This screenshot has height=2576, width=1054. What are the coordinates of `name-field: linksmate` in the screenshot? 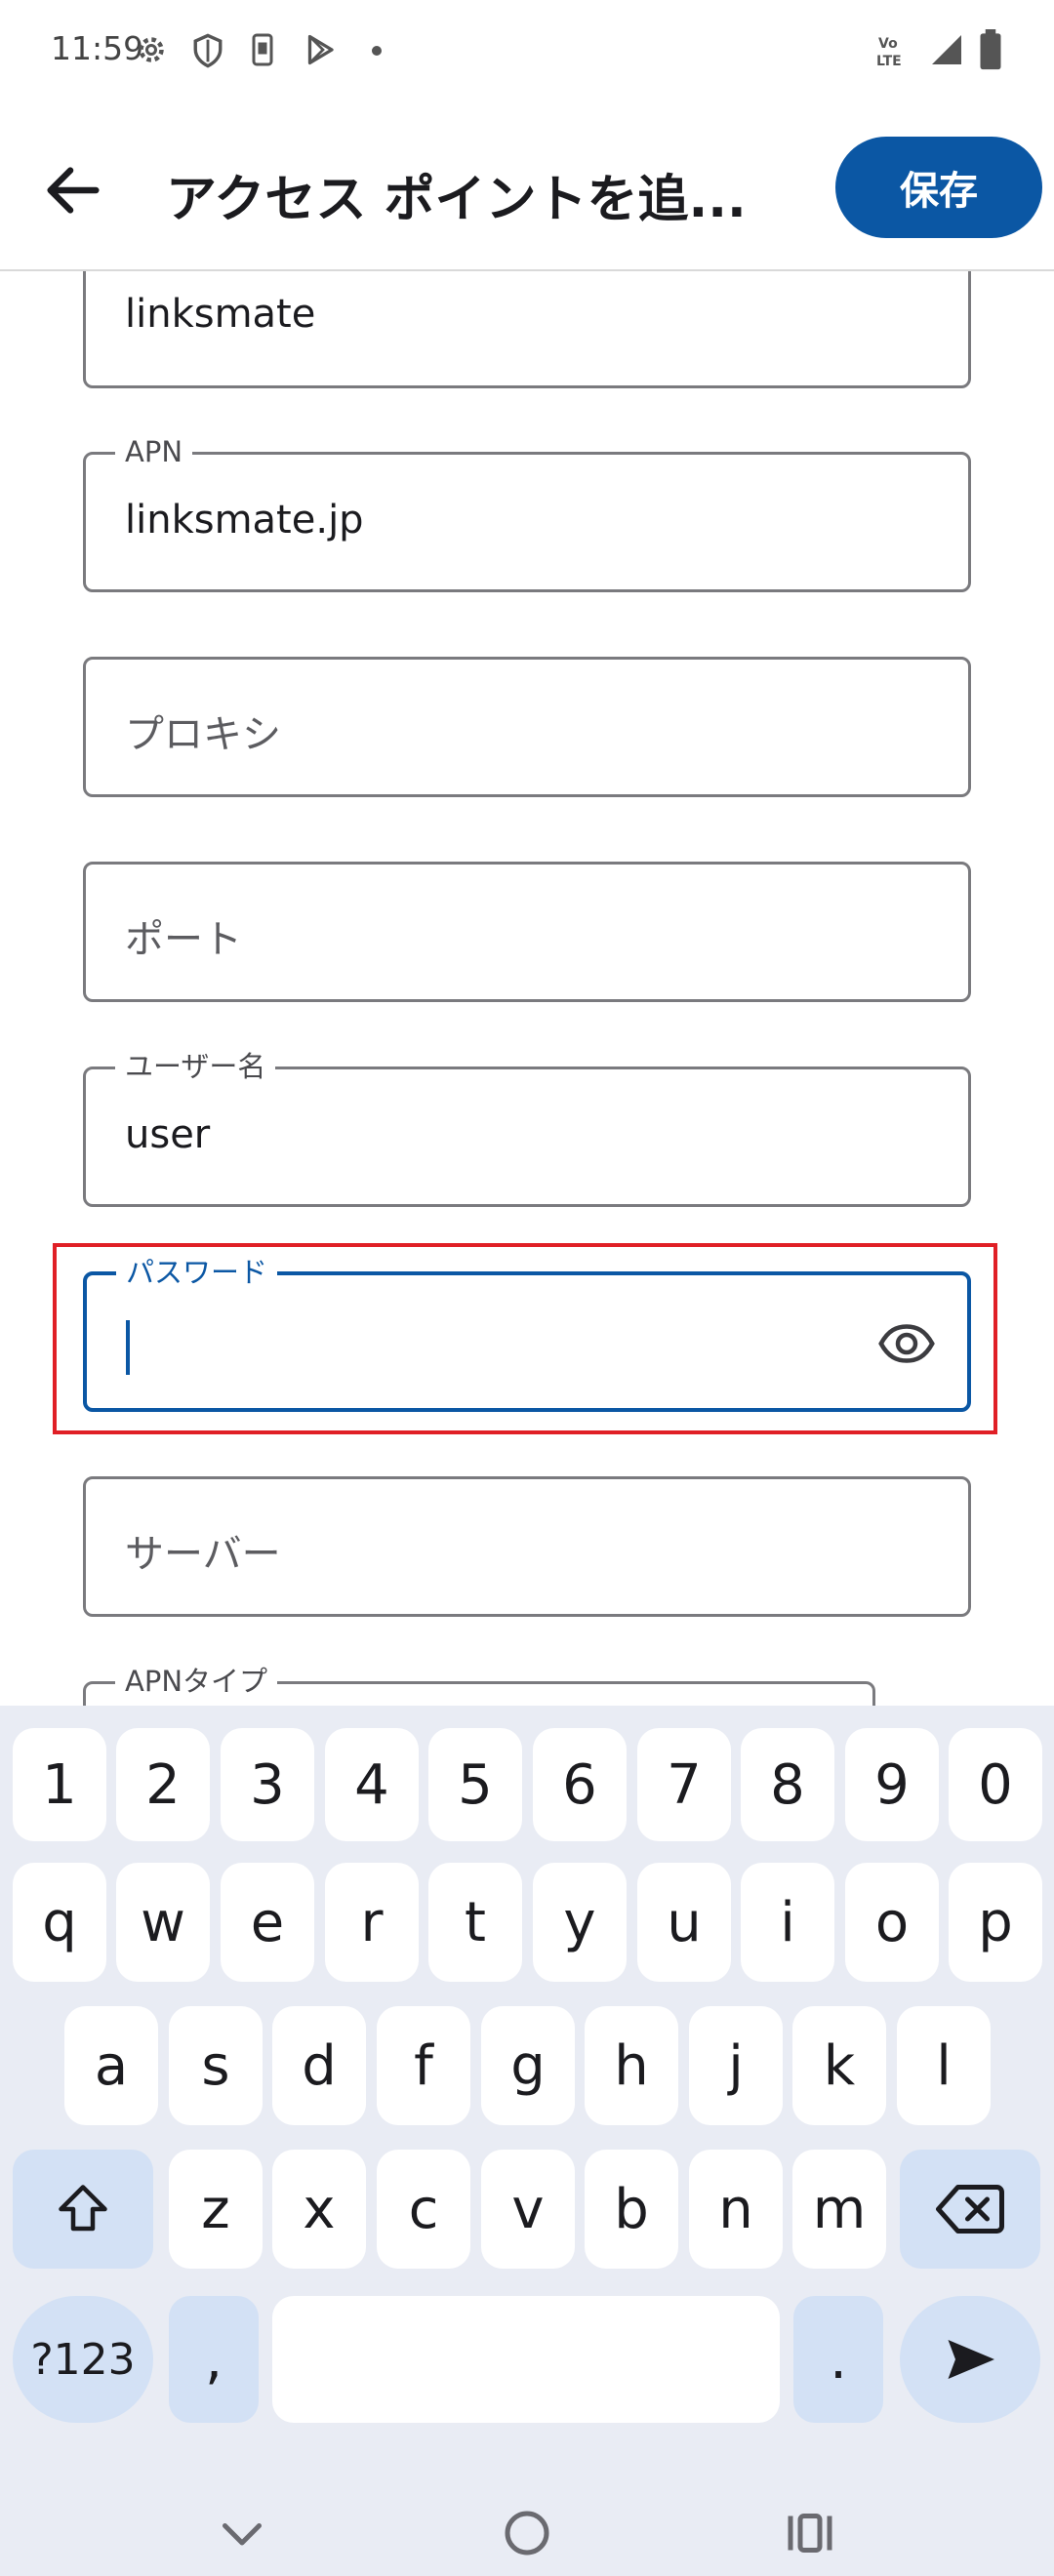 It's located at (527, 329).